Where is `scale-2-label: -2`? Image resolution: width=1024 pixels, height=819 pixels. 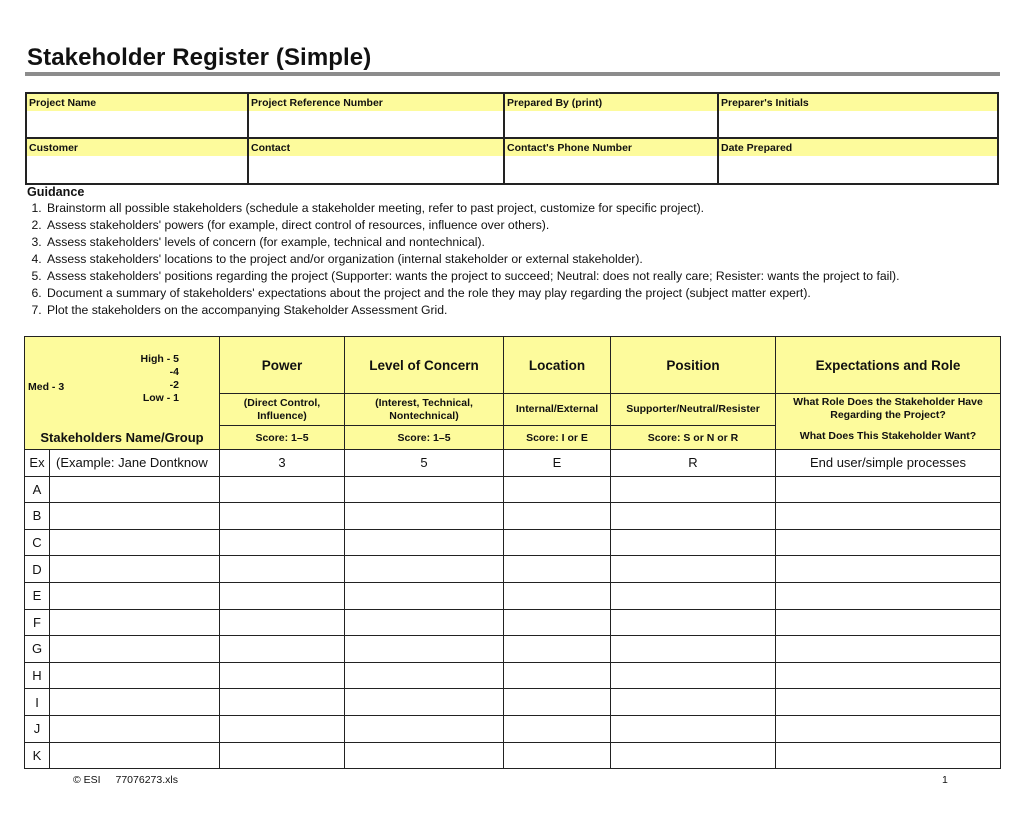 scale-2-label: -2 is located at coordinates (174, 385).